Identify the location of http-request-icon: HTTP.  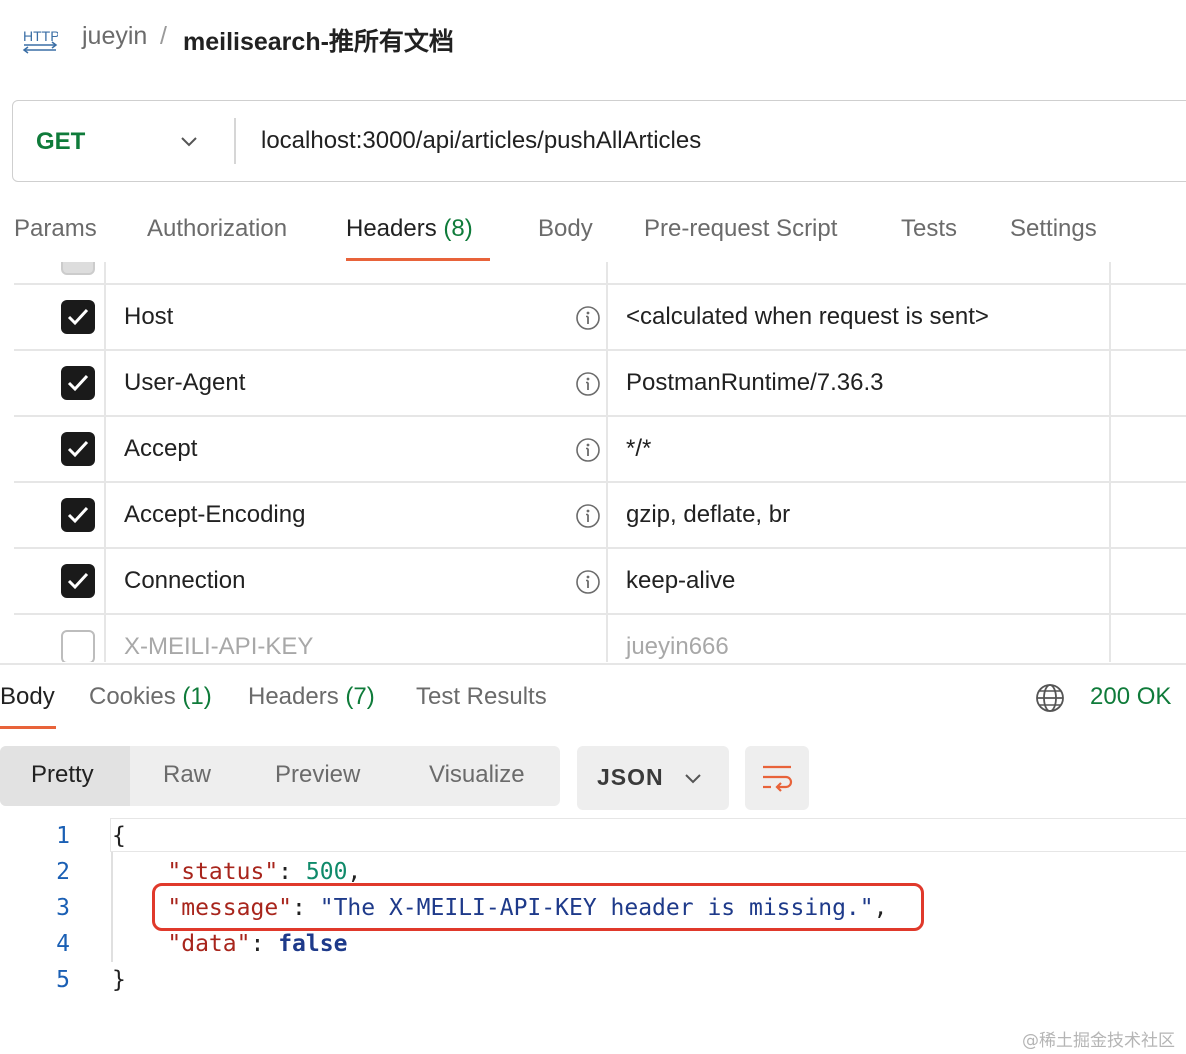
(40, 41).